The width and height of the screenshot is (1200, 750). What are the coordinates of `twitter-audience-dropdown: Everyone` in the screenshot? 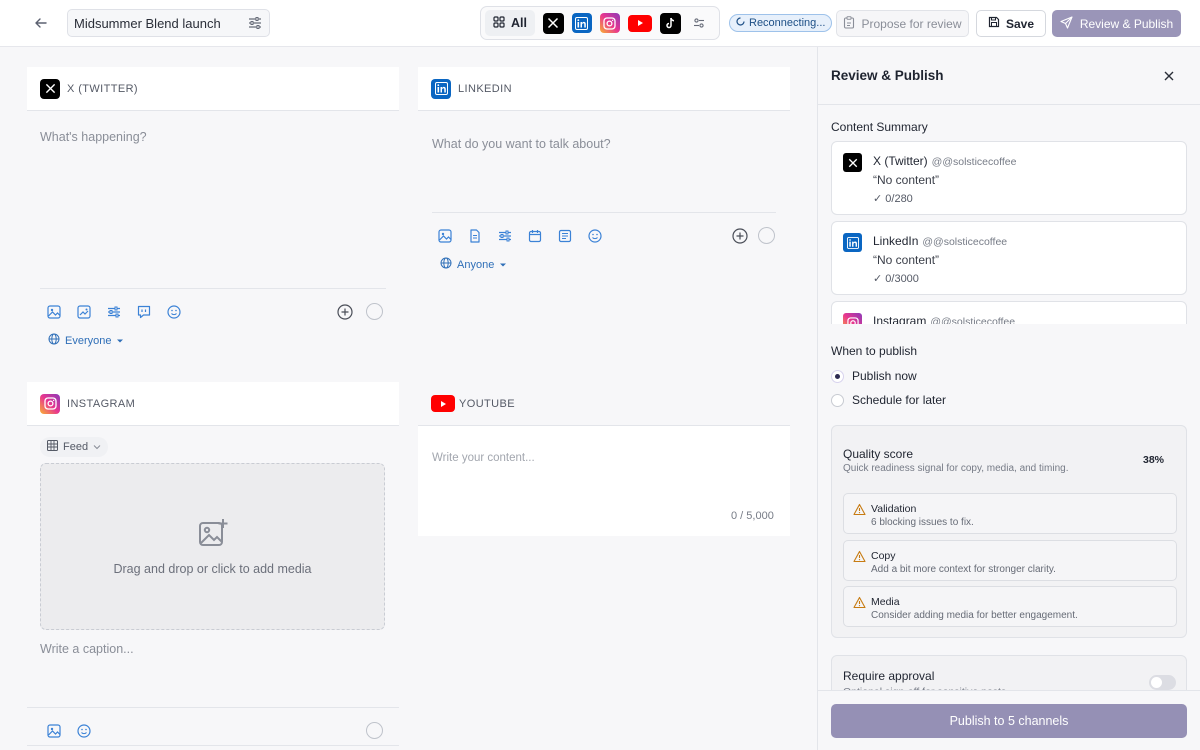 It's located at (86, 340).